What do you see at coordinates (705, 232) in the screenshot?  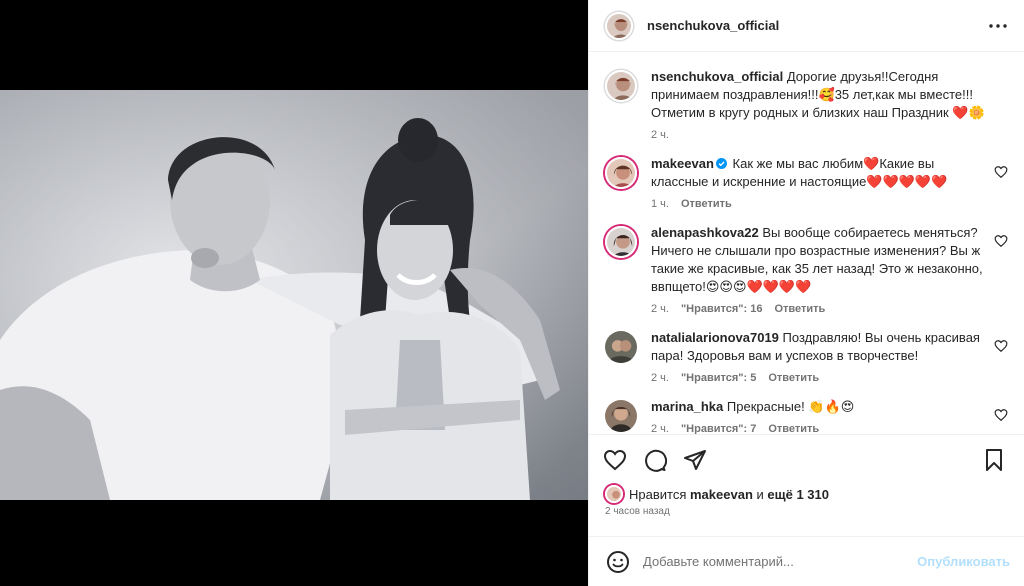 I see `commenter-username: alenapashkova22` at bounding box center [705, 232].